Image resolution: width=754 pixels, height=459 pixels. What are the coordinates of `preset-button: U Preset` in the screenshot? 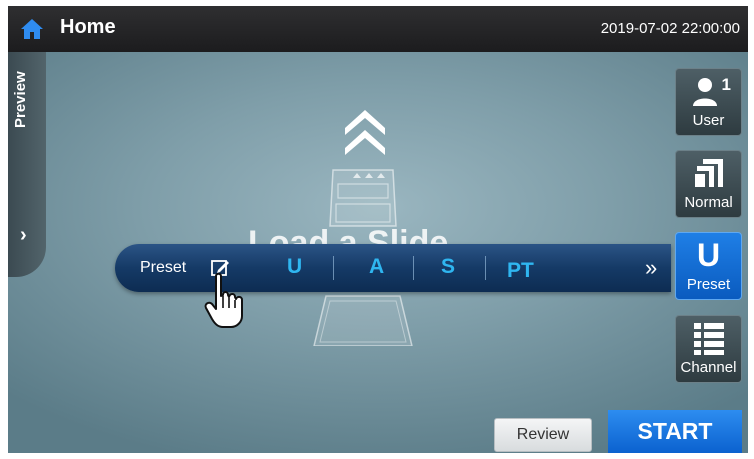 It's located at (708, 266).